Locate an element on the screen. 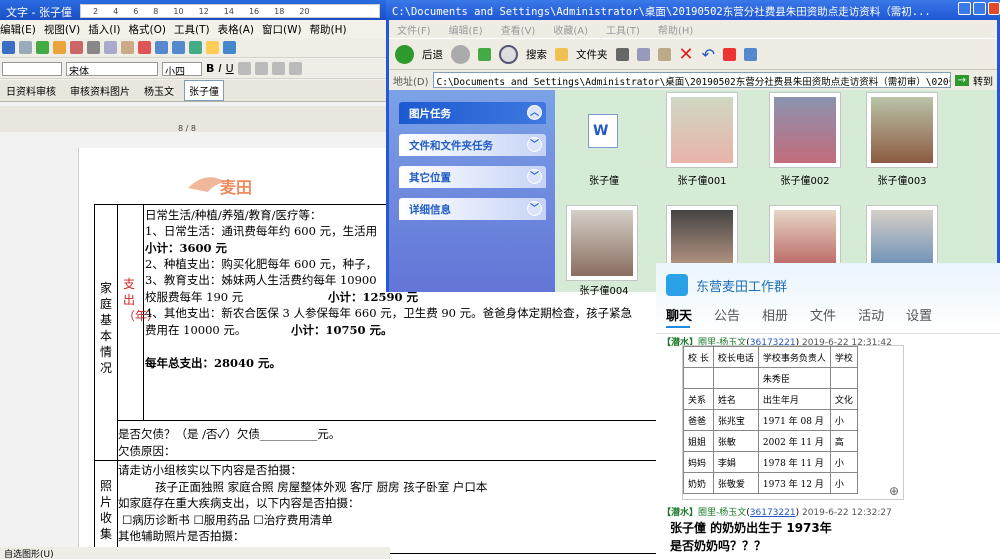 Image resolution: width=1000 pixels, height=560 pixels. bold-button: B is located at coordinates (210, 68).